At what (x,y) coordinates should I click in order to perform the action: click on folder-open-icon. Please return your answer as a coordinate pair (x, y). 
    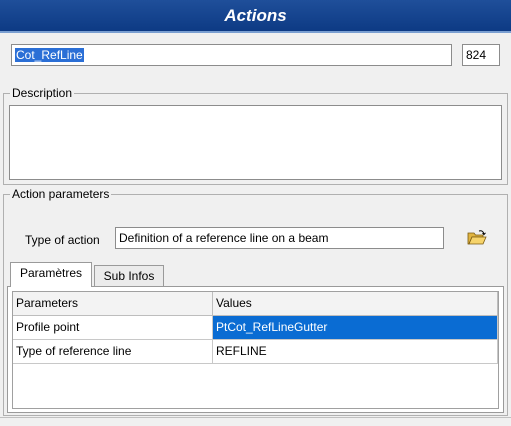
    Looking at the image, I should click on (477, 237).